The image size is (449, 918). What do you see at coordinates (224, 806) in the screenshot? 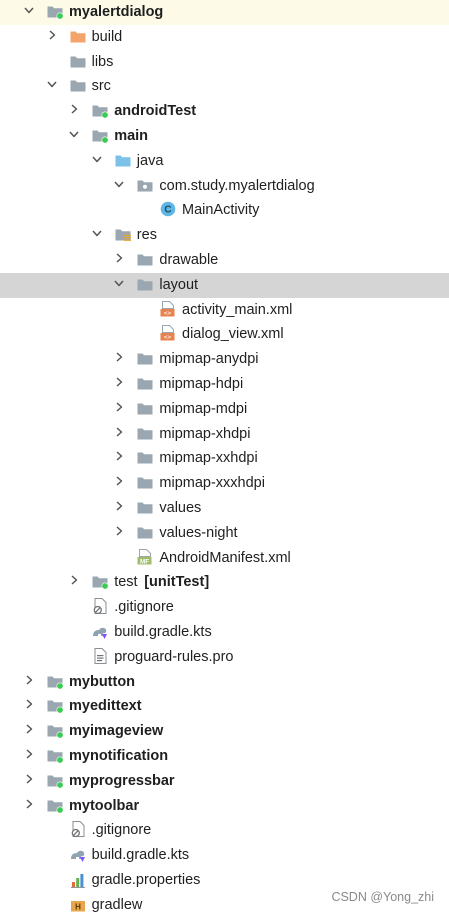
I see `tree-item-mytoolbar: mytoolbar` at bounding box center [224, 806].